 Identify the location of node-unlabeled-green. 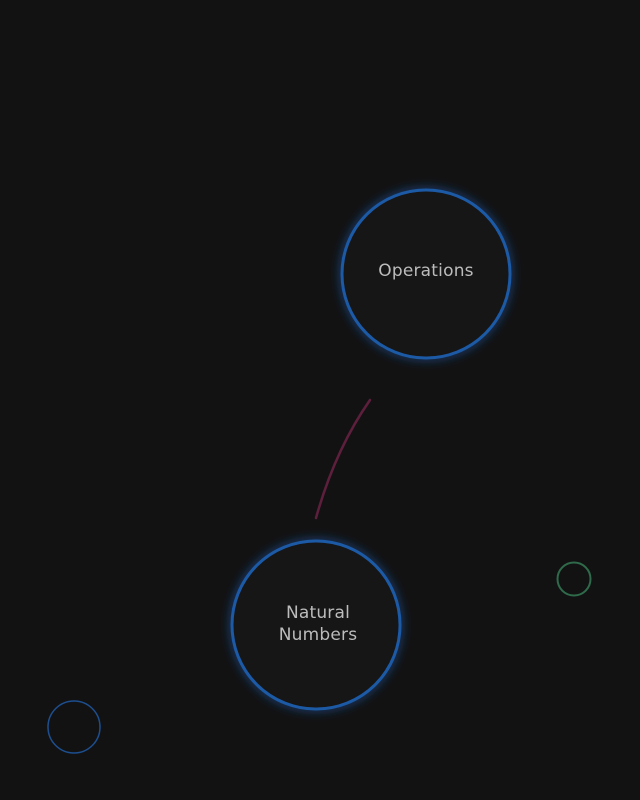
(574, 579).